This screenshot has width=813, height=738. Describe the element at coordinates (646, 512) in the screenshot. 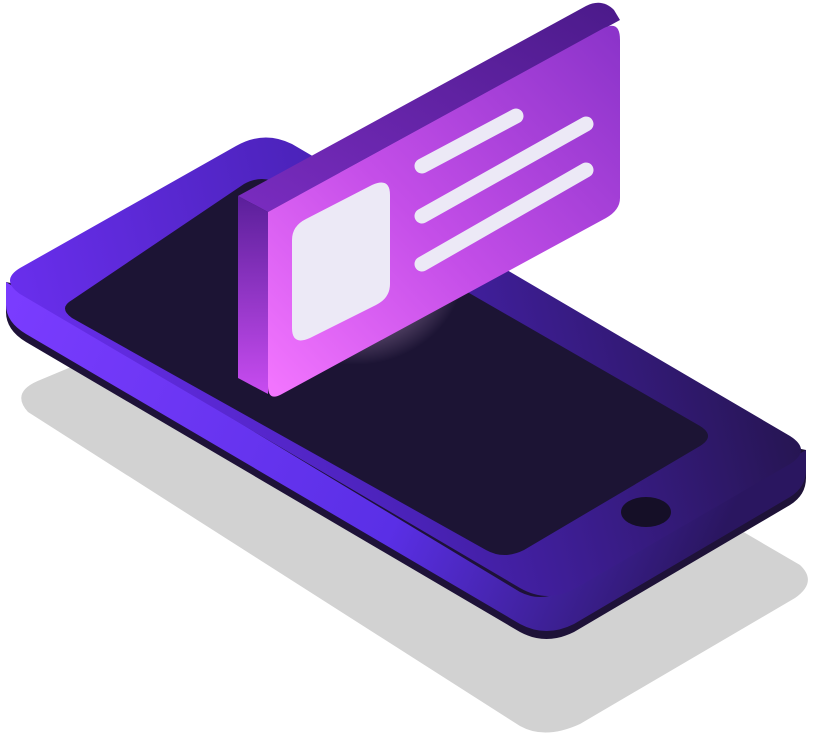

I see `home-button-icon` at that location.